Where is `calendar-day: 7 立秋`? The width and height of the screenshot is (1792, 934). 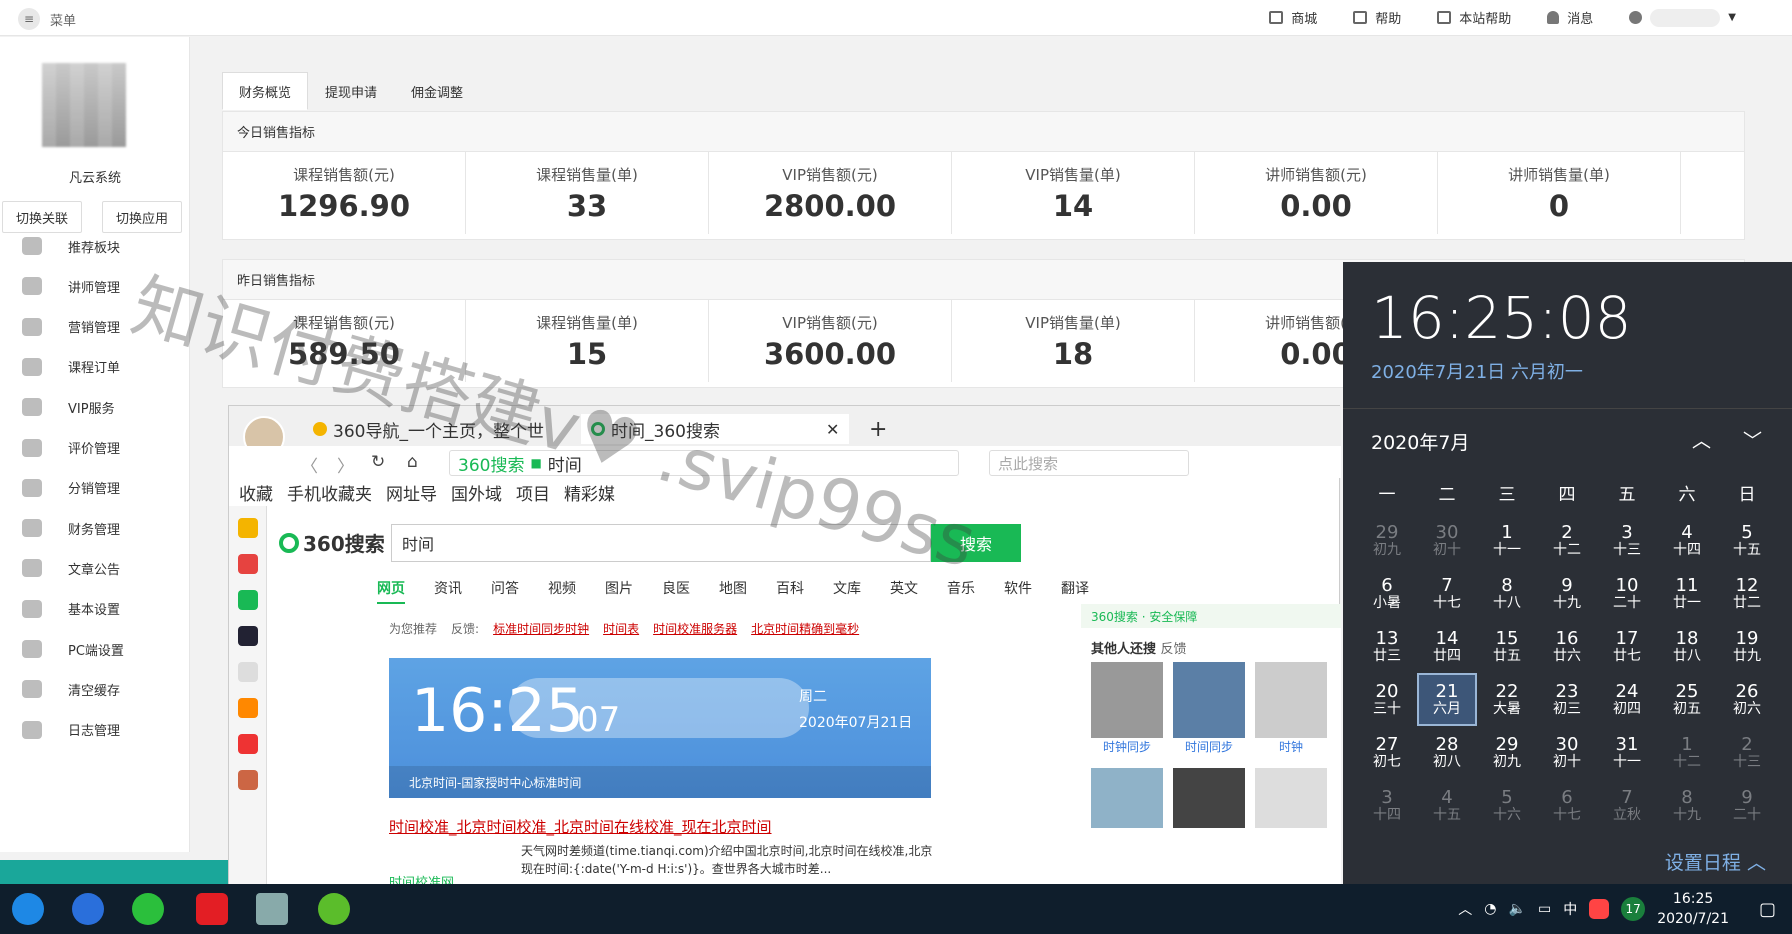
calendar-day: 7 立秋 is located at coordinates (1627, 805).